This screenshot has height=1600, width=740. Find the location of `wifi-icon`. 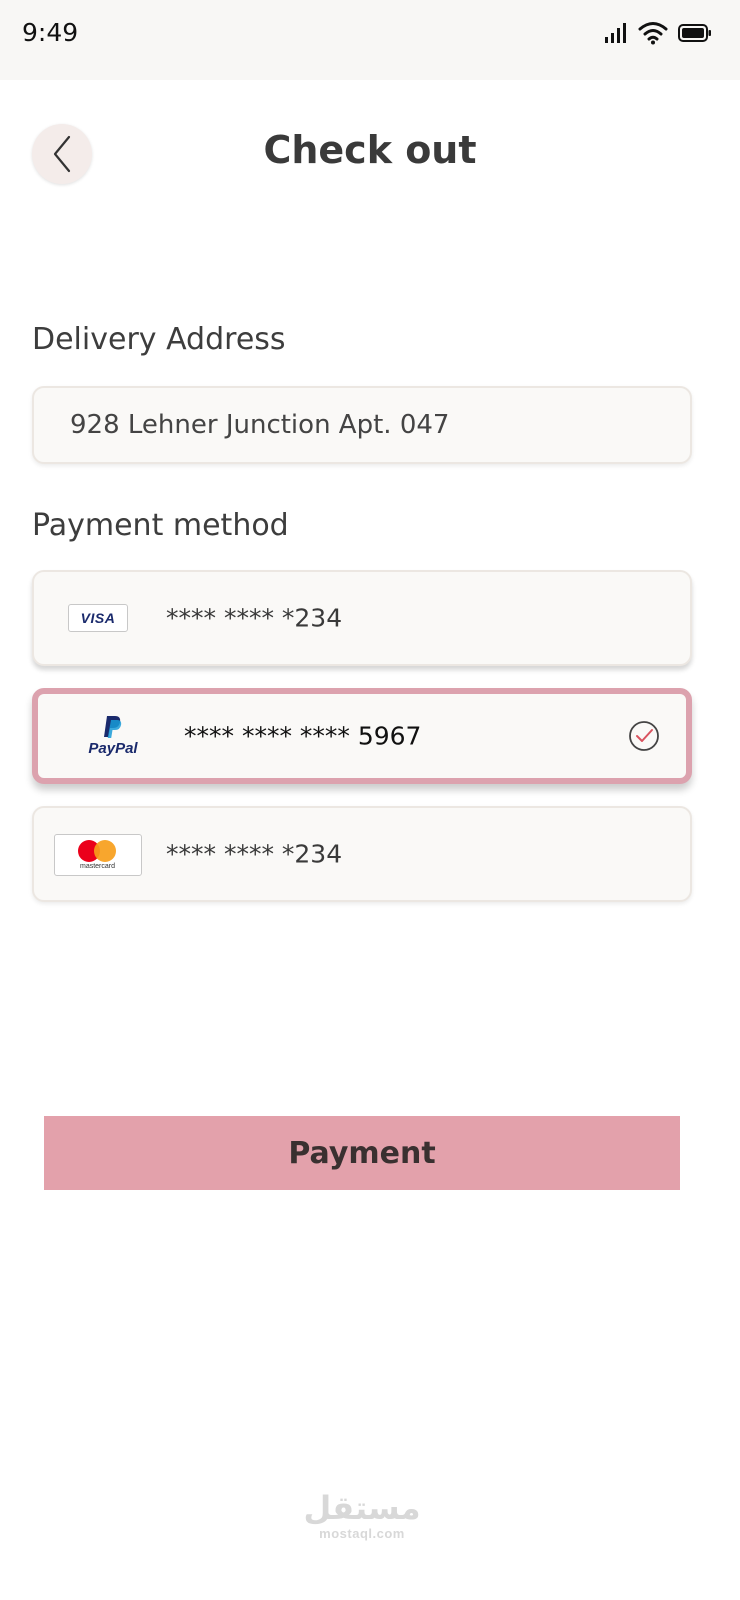

wifi-icon is located at coordinates (653, 33).